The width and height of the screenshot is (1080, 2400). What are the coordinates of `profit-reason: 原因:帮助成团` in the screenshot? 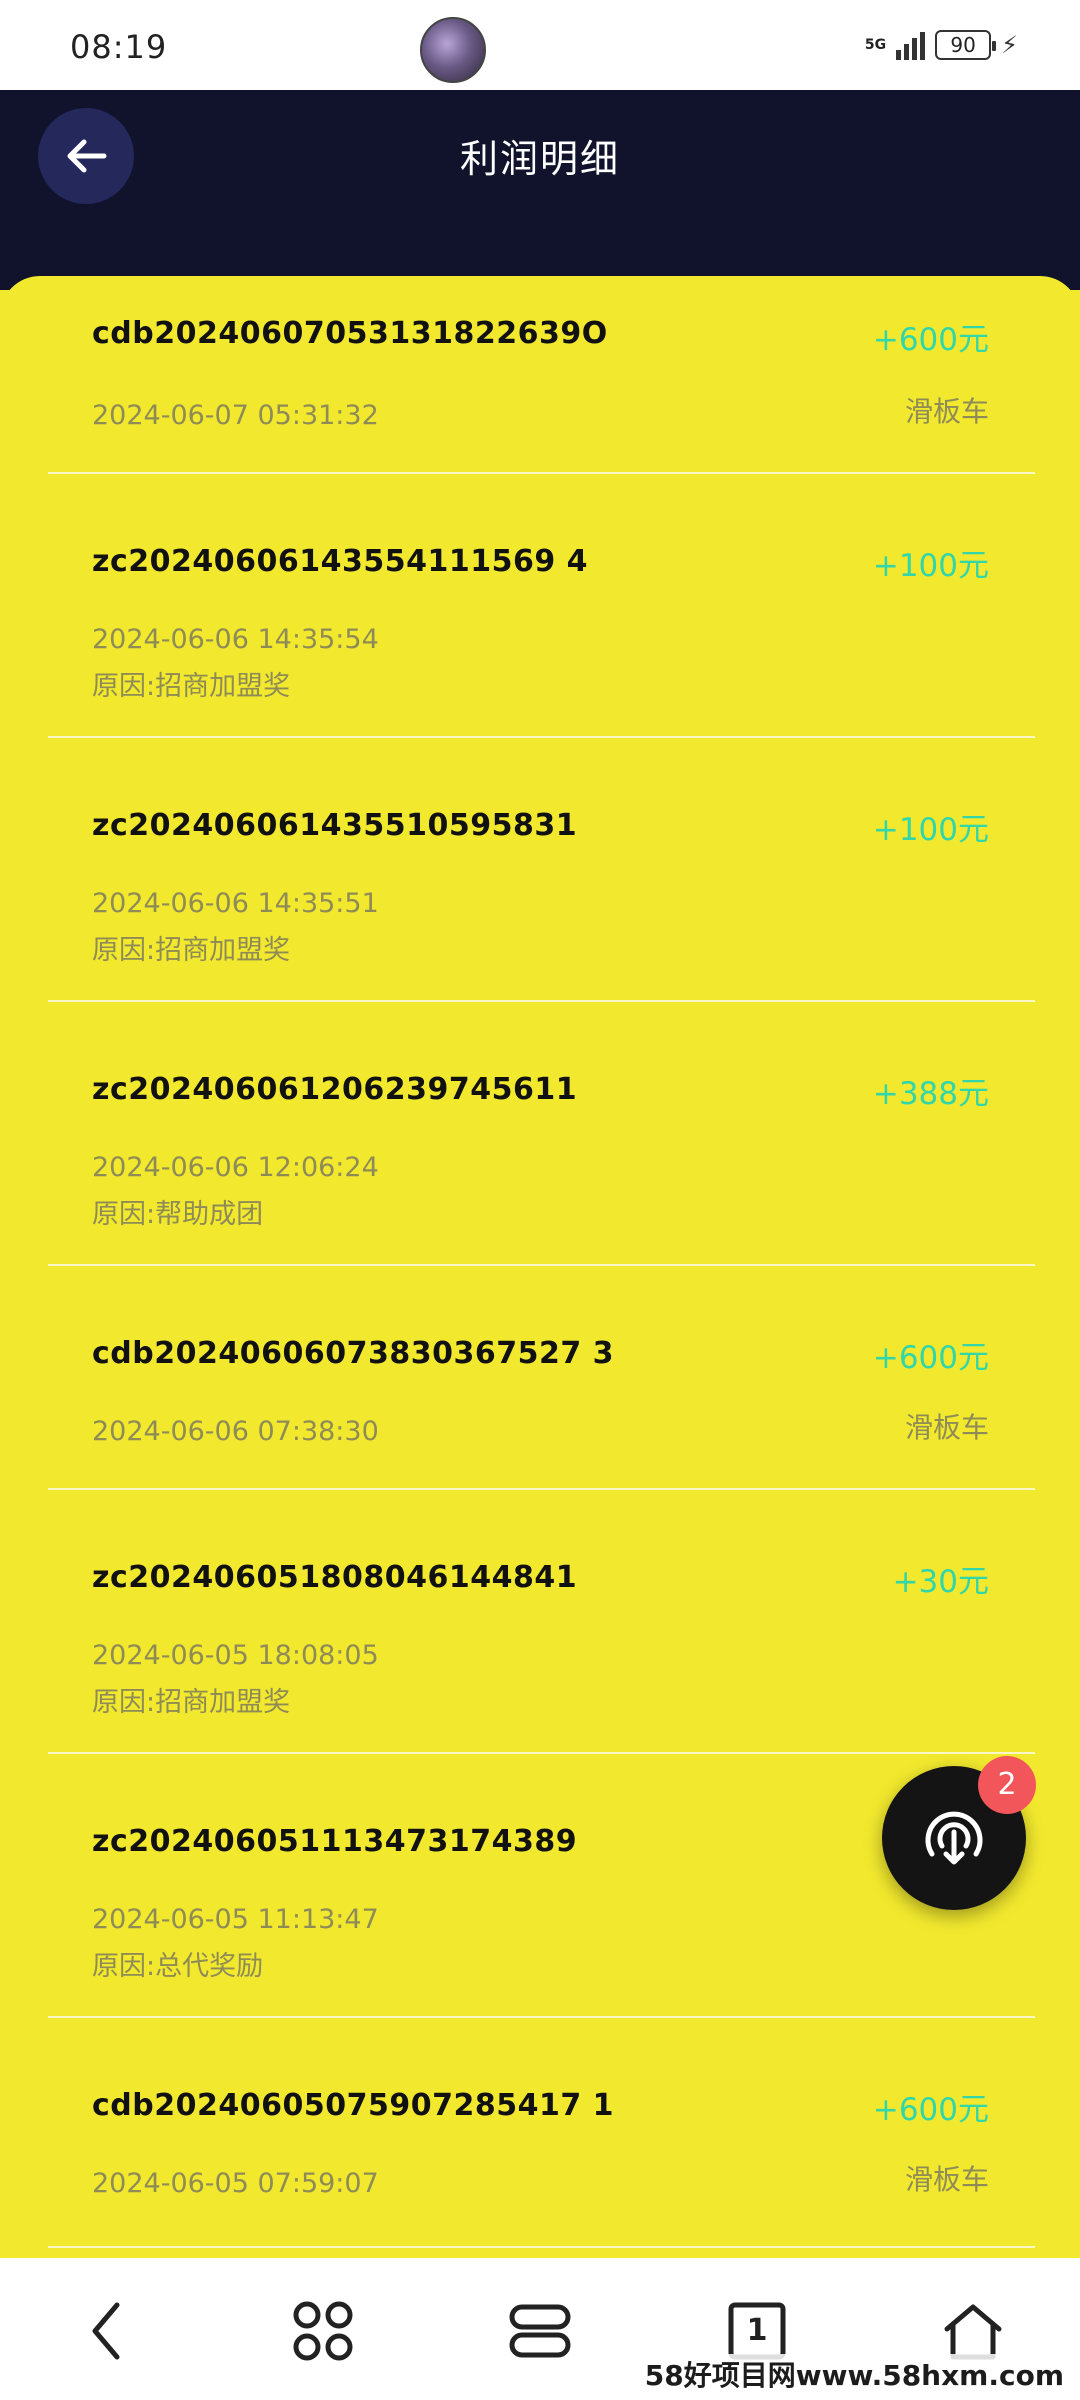 It's located at (178, 1214).